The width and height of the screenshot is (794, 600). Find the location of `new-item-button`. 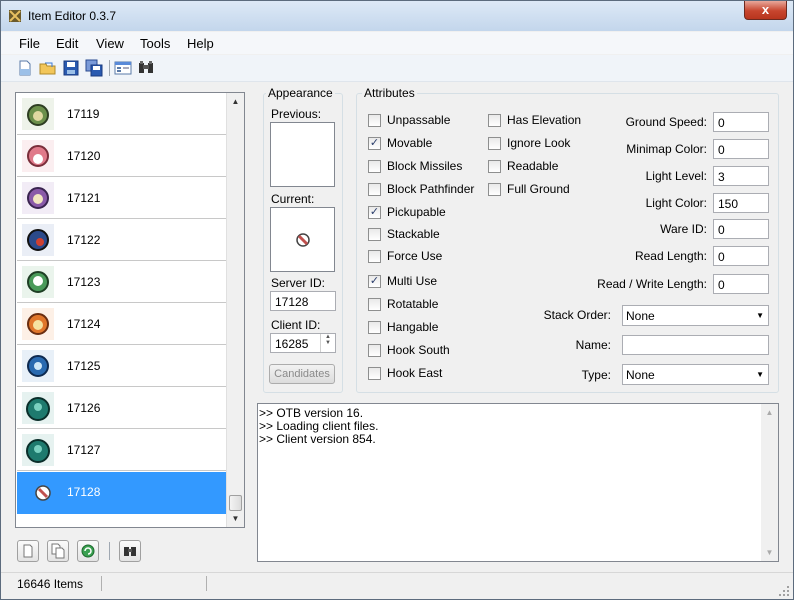

new-item-button is located at coordinates (28, 551).